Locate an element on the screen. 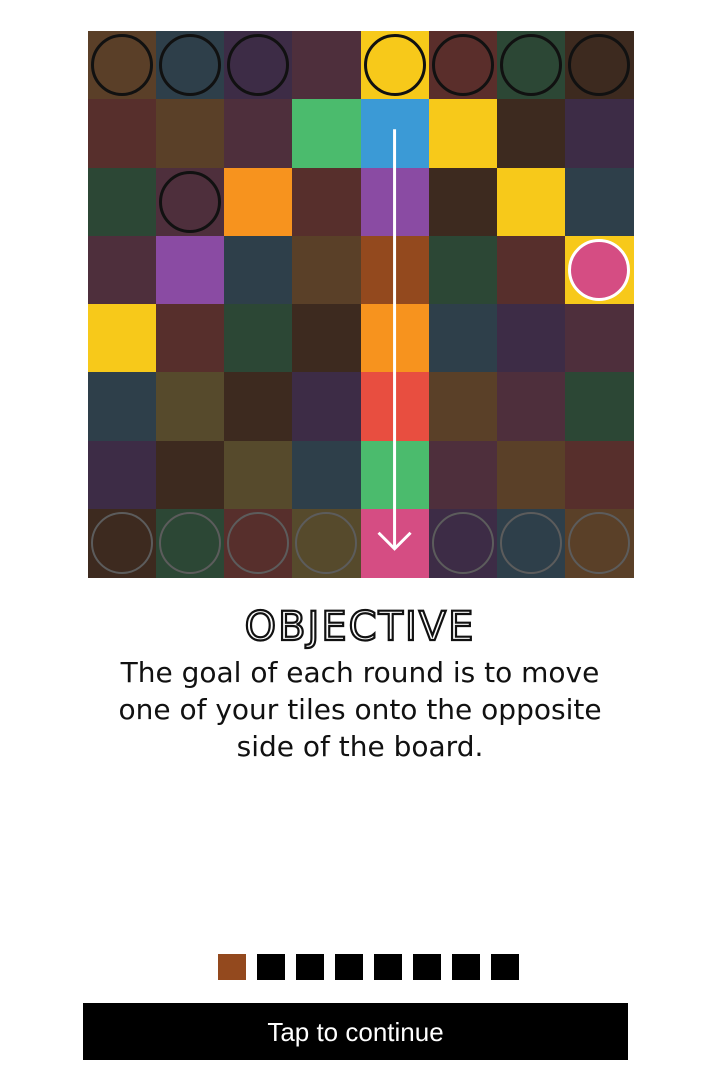 This screenshot has width=720, height=1080. player-piece is located at coordinates (598, 269).